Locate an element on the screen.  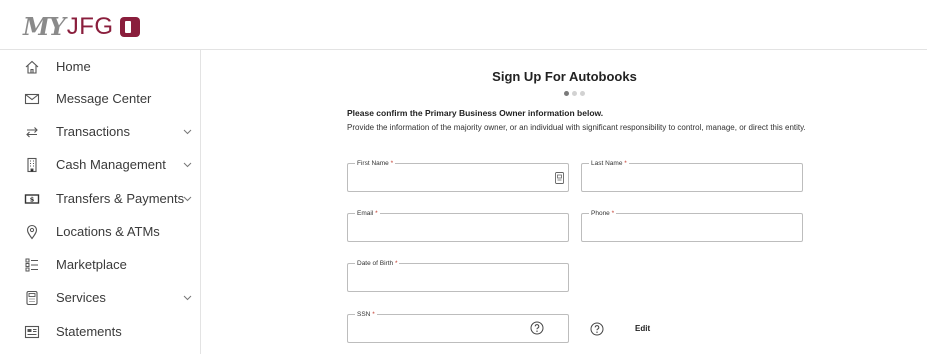
sidebar-item-label: Transfers & Payments is located at coordinates (120, 198).